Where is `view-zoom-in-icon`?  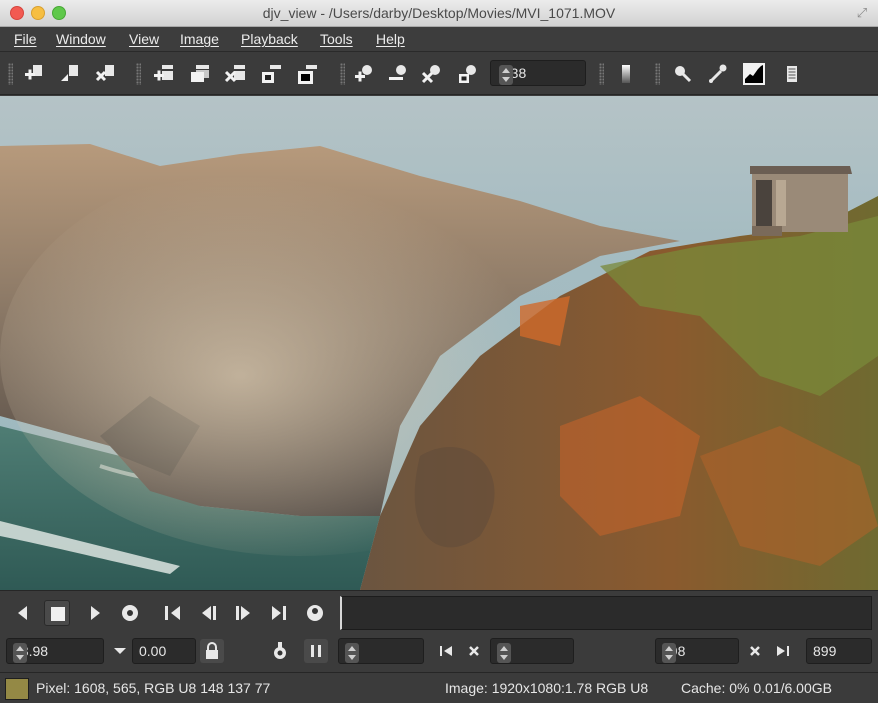 view-zoom-in-icon is located at coordinates (364, 74).